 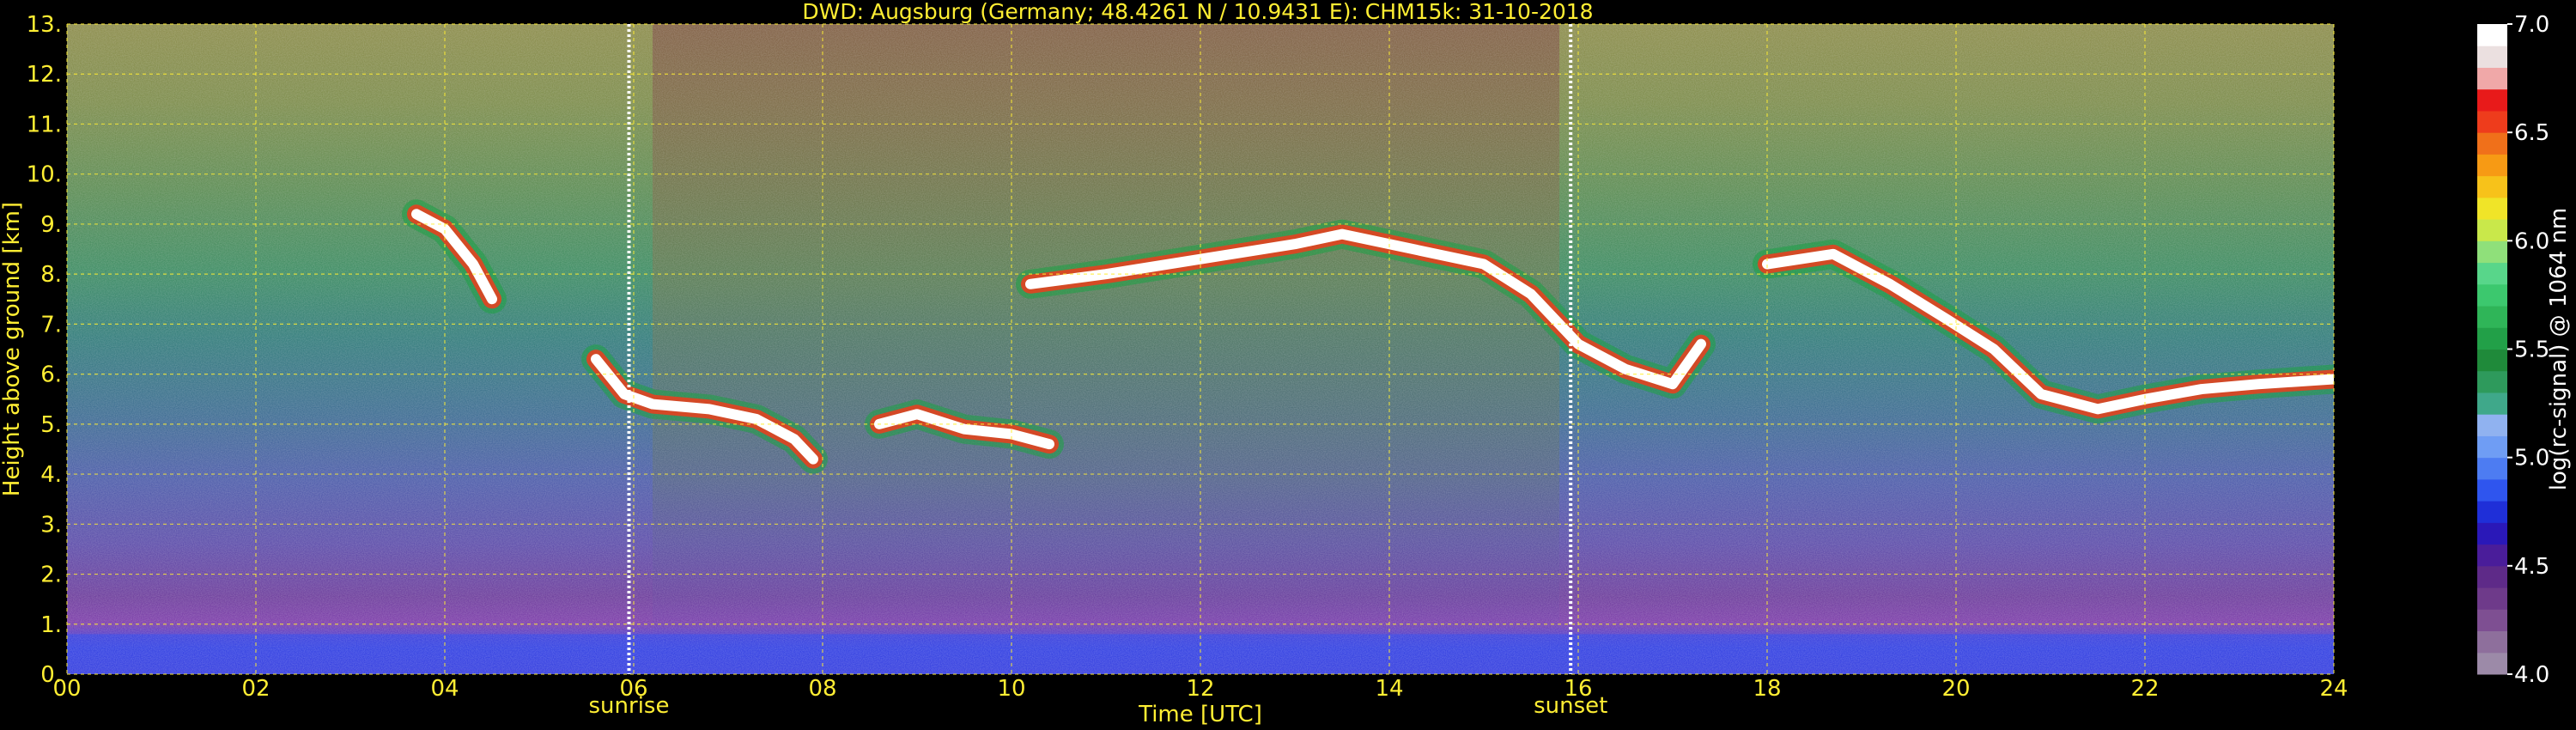 What do you see at coordinates (1389, 689) in the screenshot?
I see `x-tick-label: 14` at bounding box center [1389, 689].